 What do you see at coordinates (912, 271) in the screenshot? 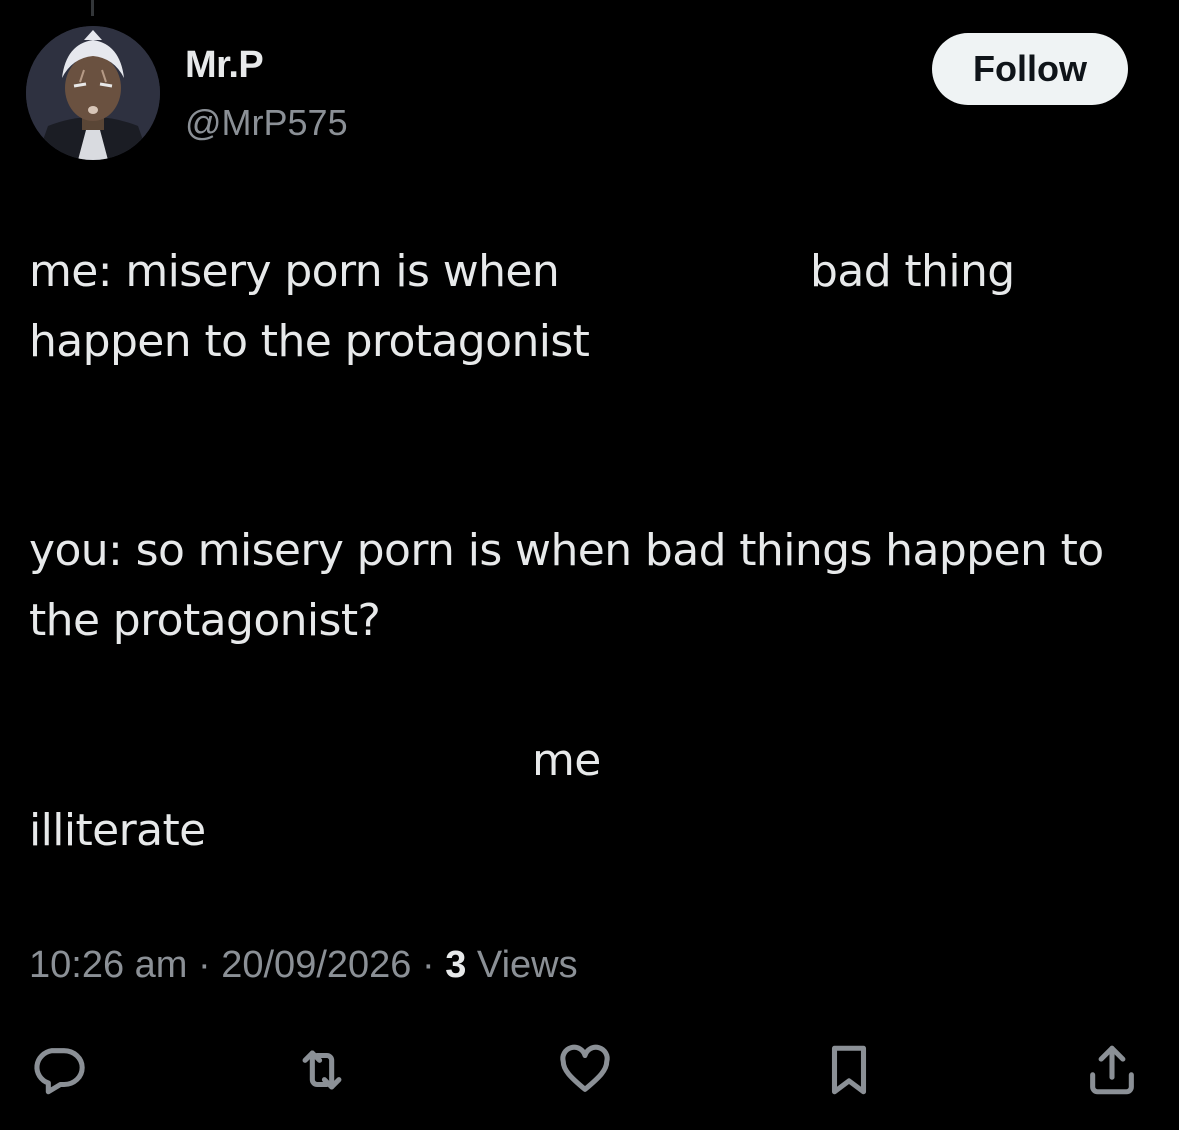
I see `tweet-text-line: bad thing` at bounding box center [912, 271].